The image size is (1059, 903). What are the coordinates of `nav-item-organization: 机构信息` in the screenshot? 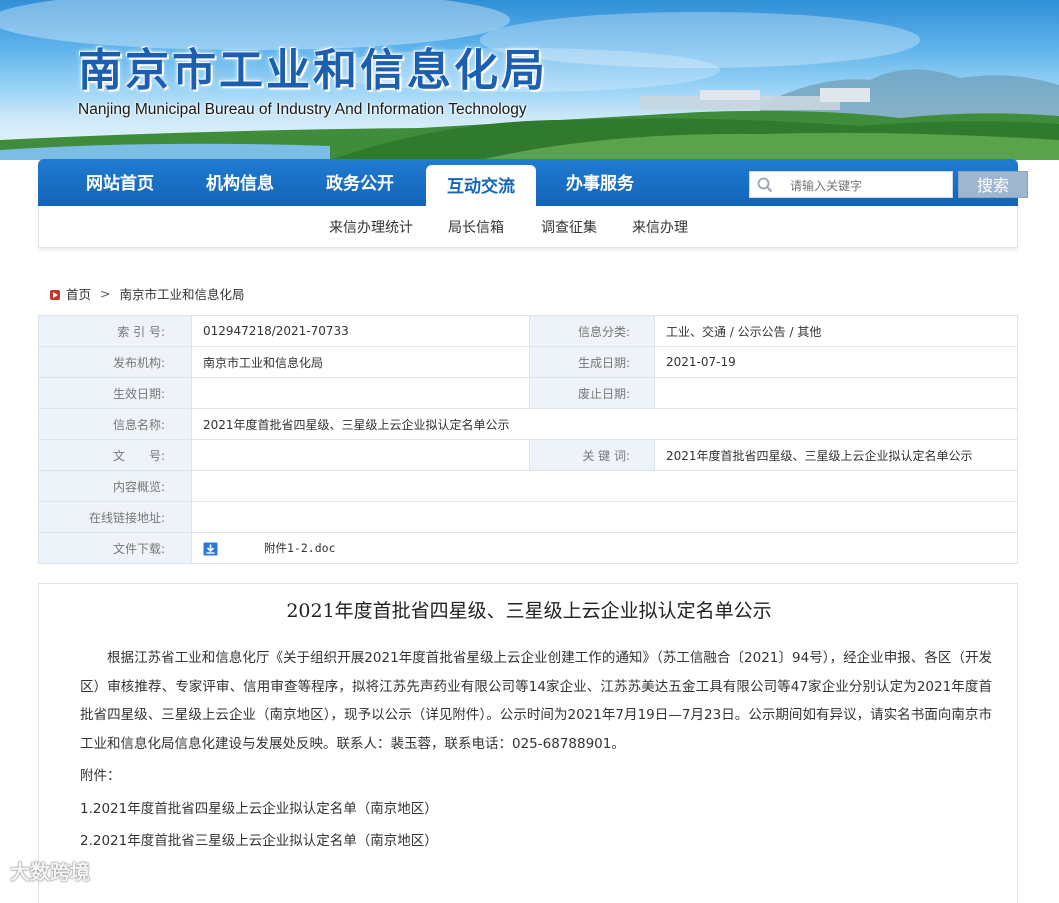 It's located at (240, 182).